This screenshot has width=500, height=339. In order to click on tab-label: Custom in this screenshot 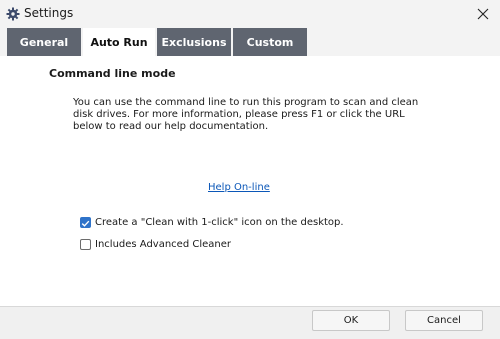, I will do `click(270, 42)`.